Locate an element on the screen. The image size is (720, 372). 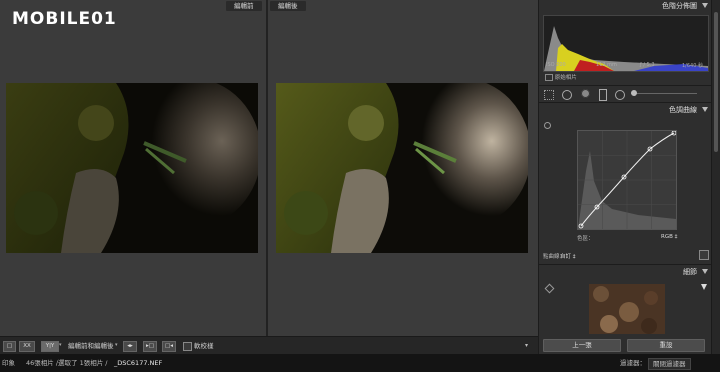
point-curve-select: 自訂 ‡ is located at coordinates (568, 256).